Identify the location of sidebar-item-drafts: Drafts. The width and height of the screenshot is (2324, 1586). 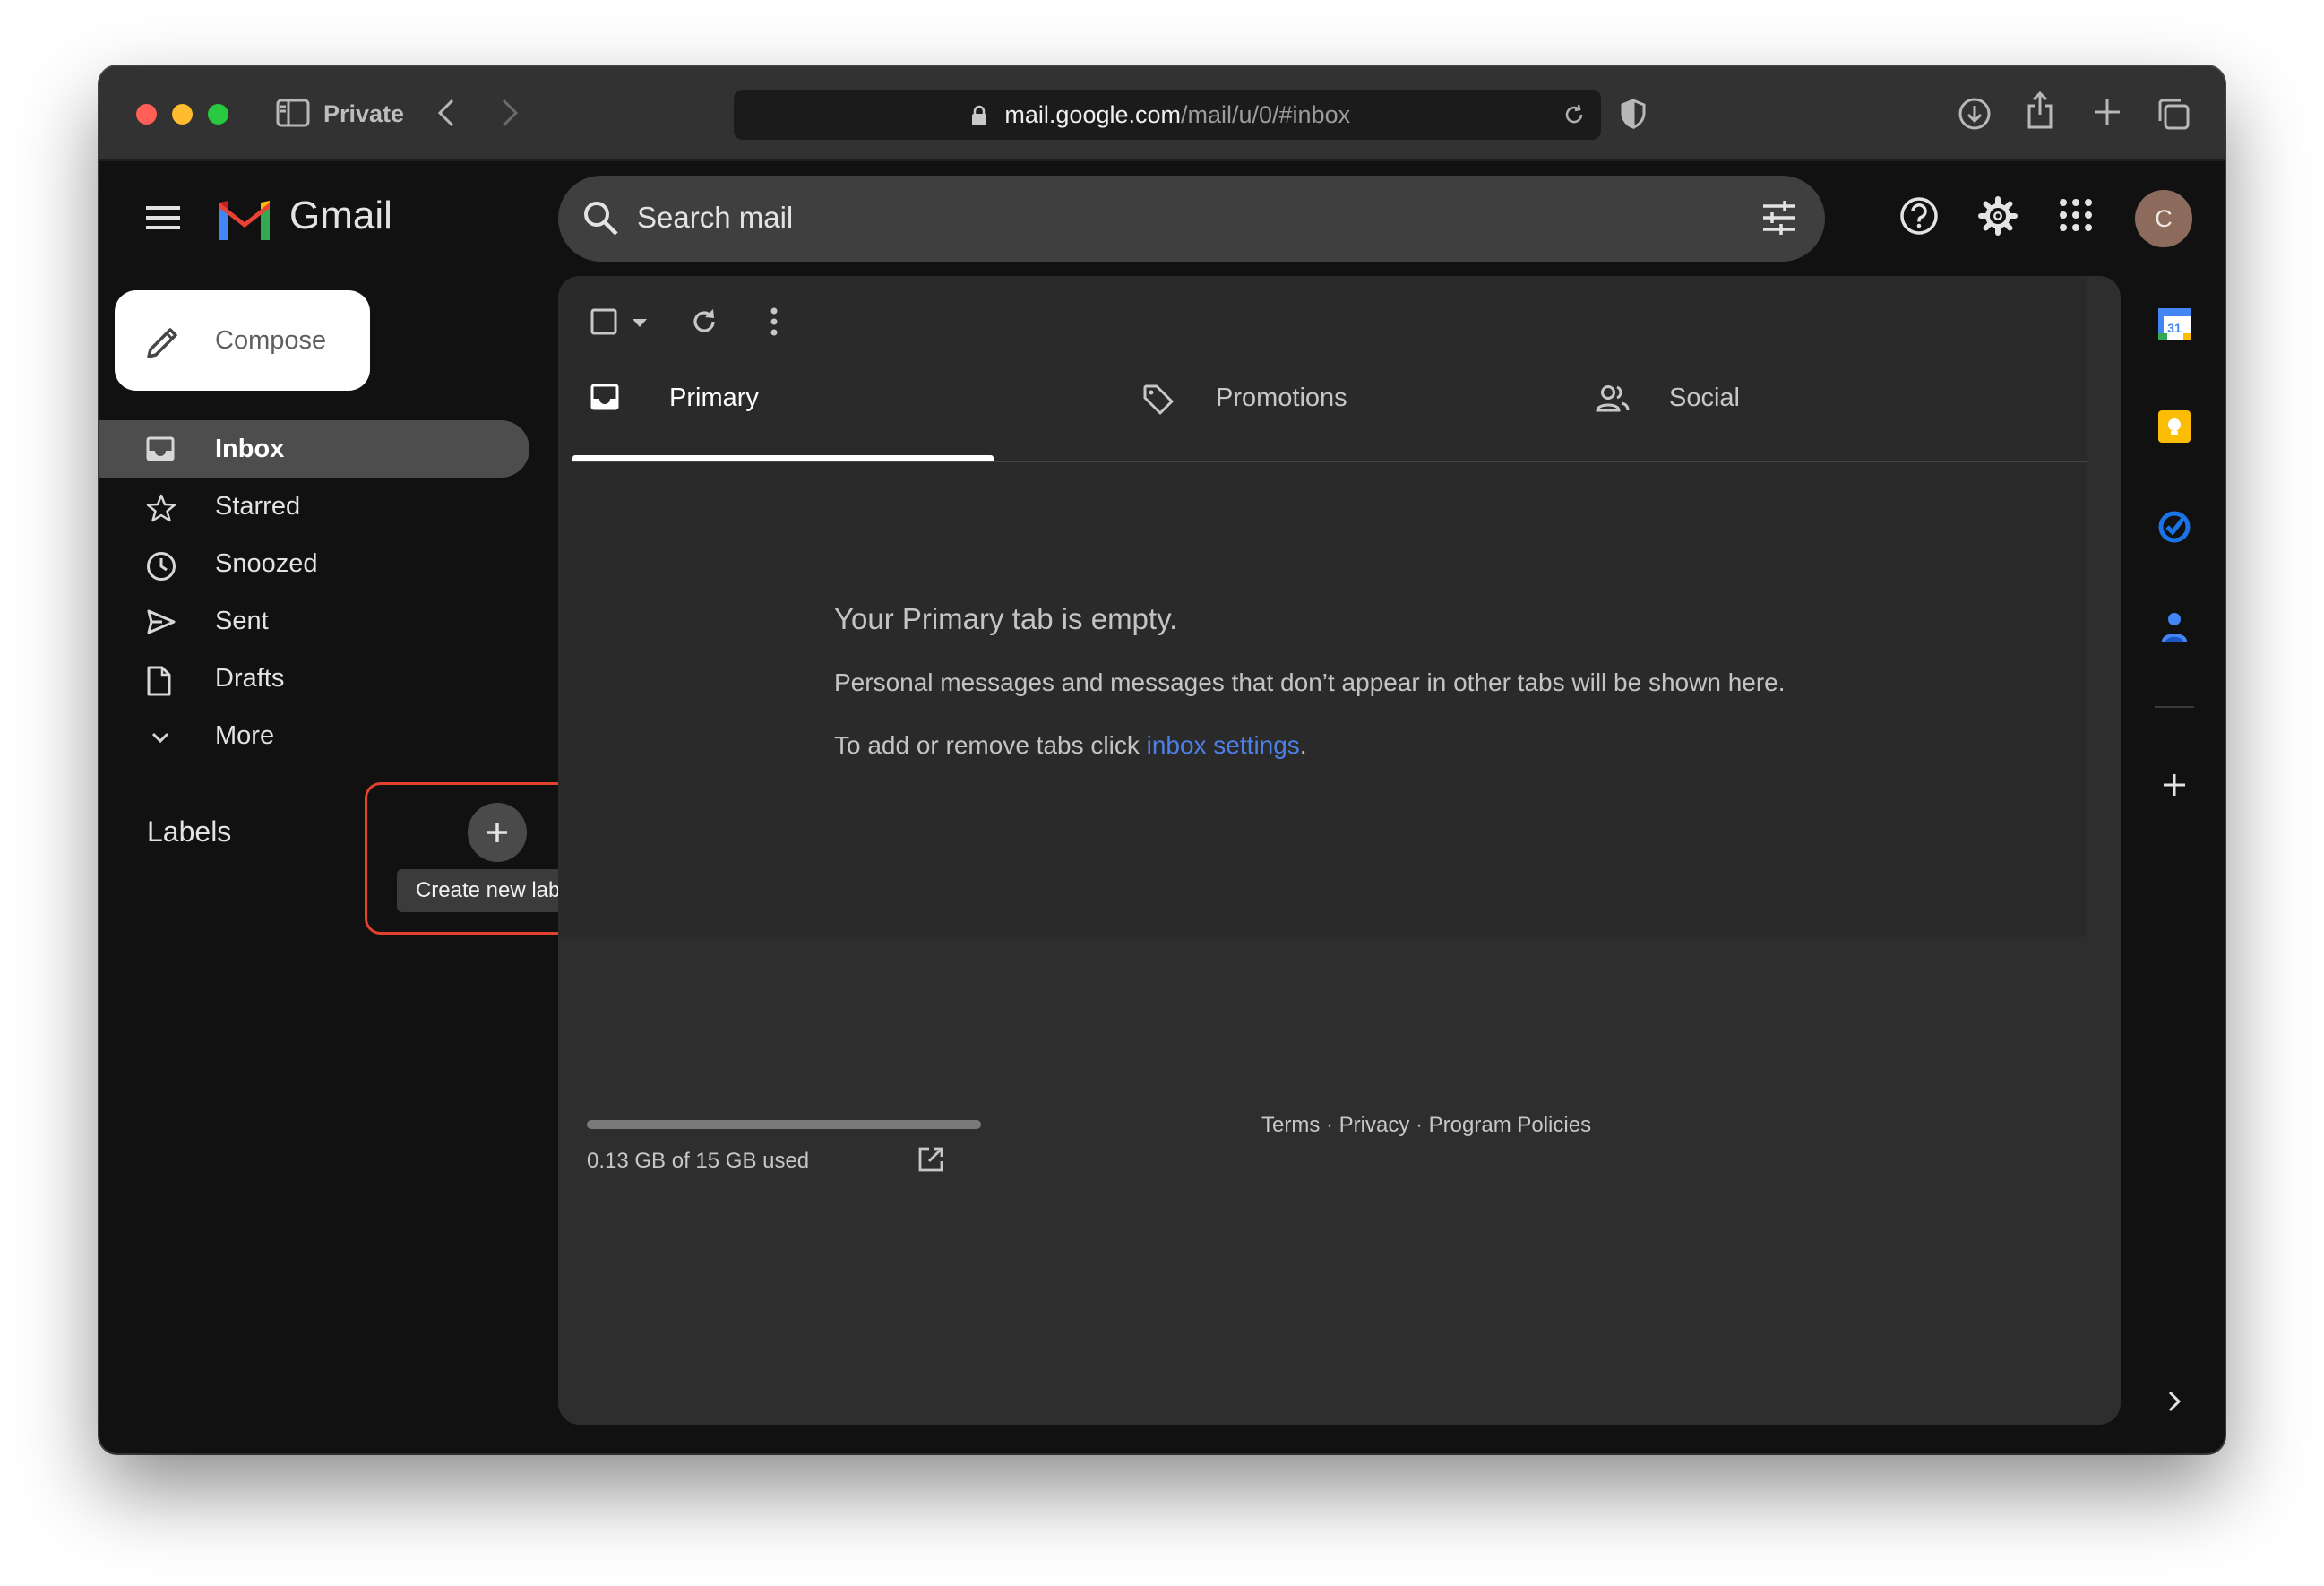
(314, 678).